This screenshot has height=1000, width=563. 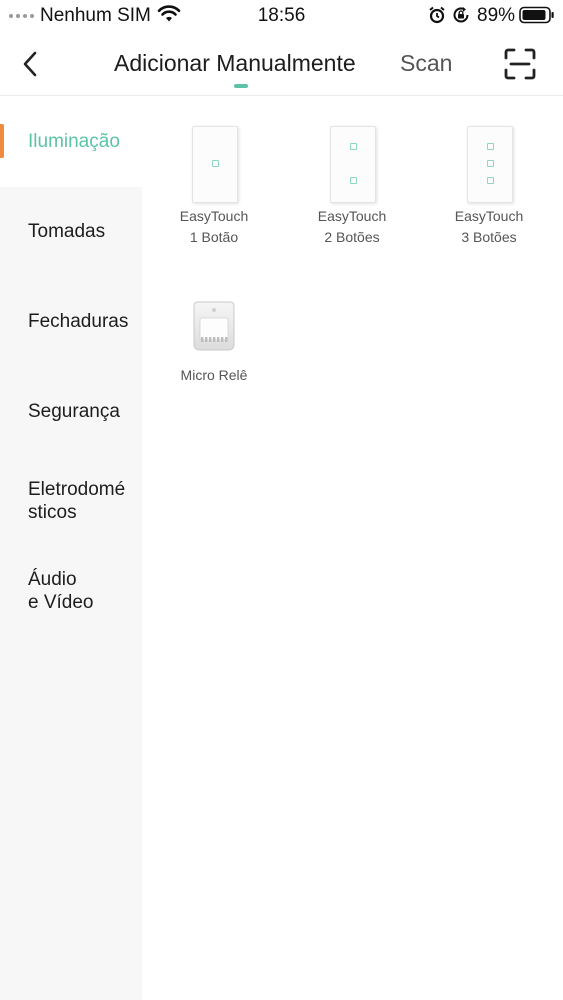 I want to click on battery-percentage: 89%, so click(x=496, y=15).